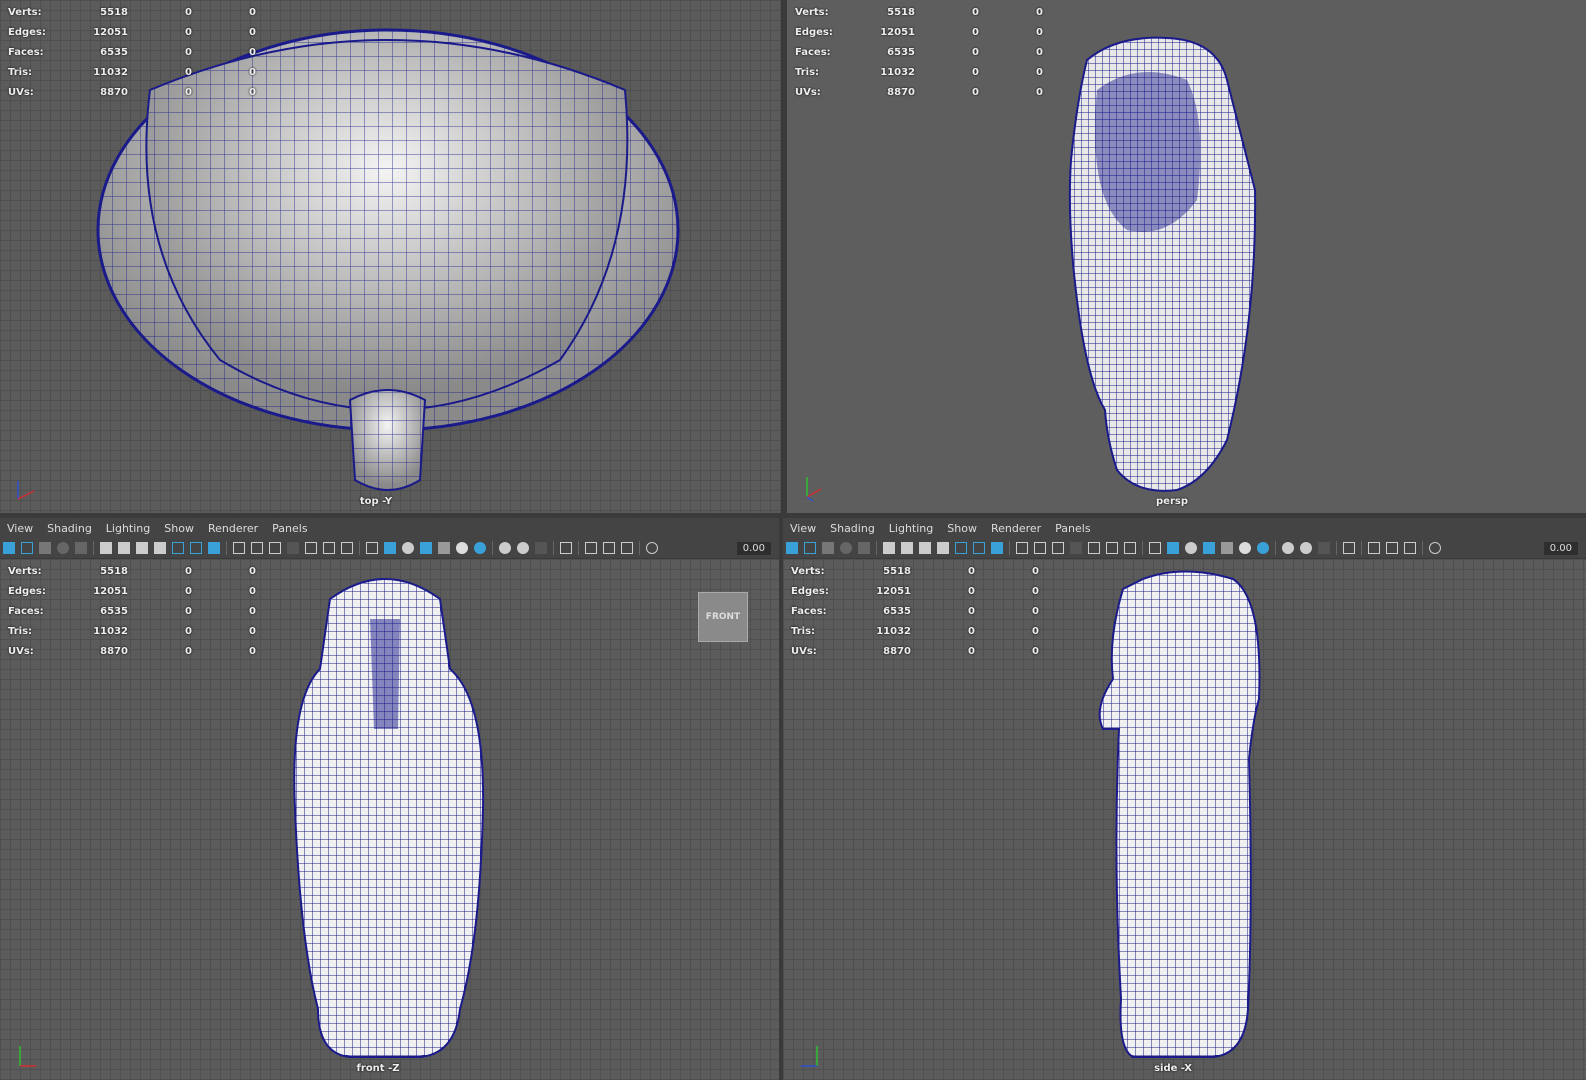 Image resolution: width=1586 pixels, height=1080 pixels. I want to click on panel-toolbar-right: 0.00, so click(1184, 548).